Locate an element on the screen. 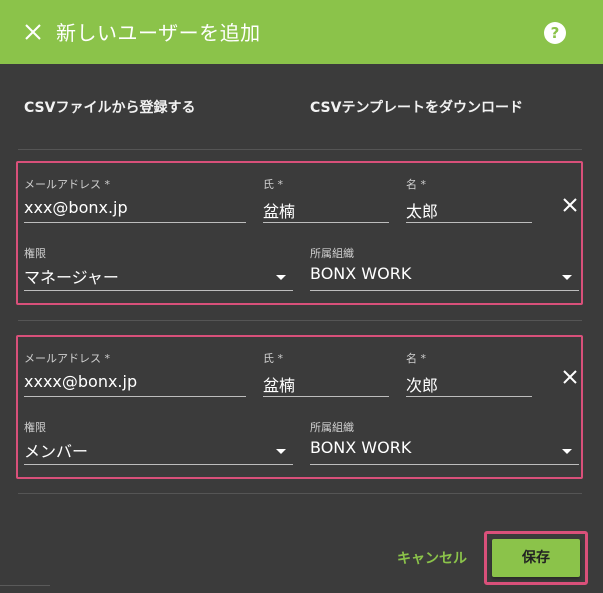 The height and width of the screenshot is (593, 603). role-select: マネージャー is located at coordinates (71, 276).